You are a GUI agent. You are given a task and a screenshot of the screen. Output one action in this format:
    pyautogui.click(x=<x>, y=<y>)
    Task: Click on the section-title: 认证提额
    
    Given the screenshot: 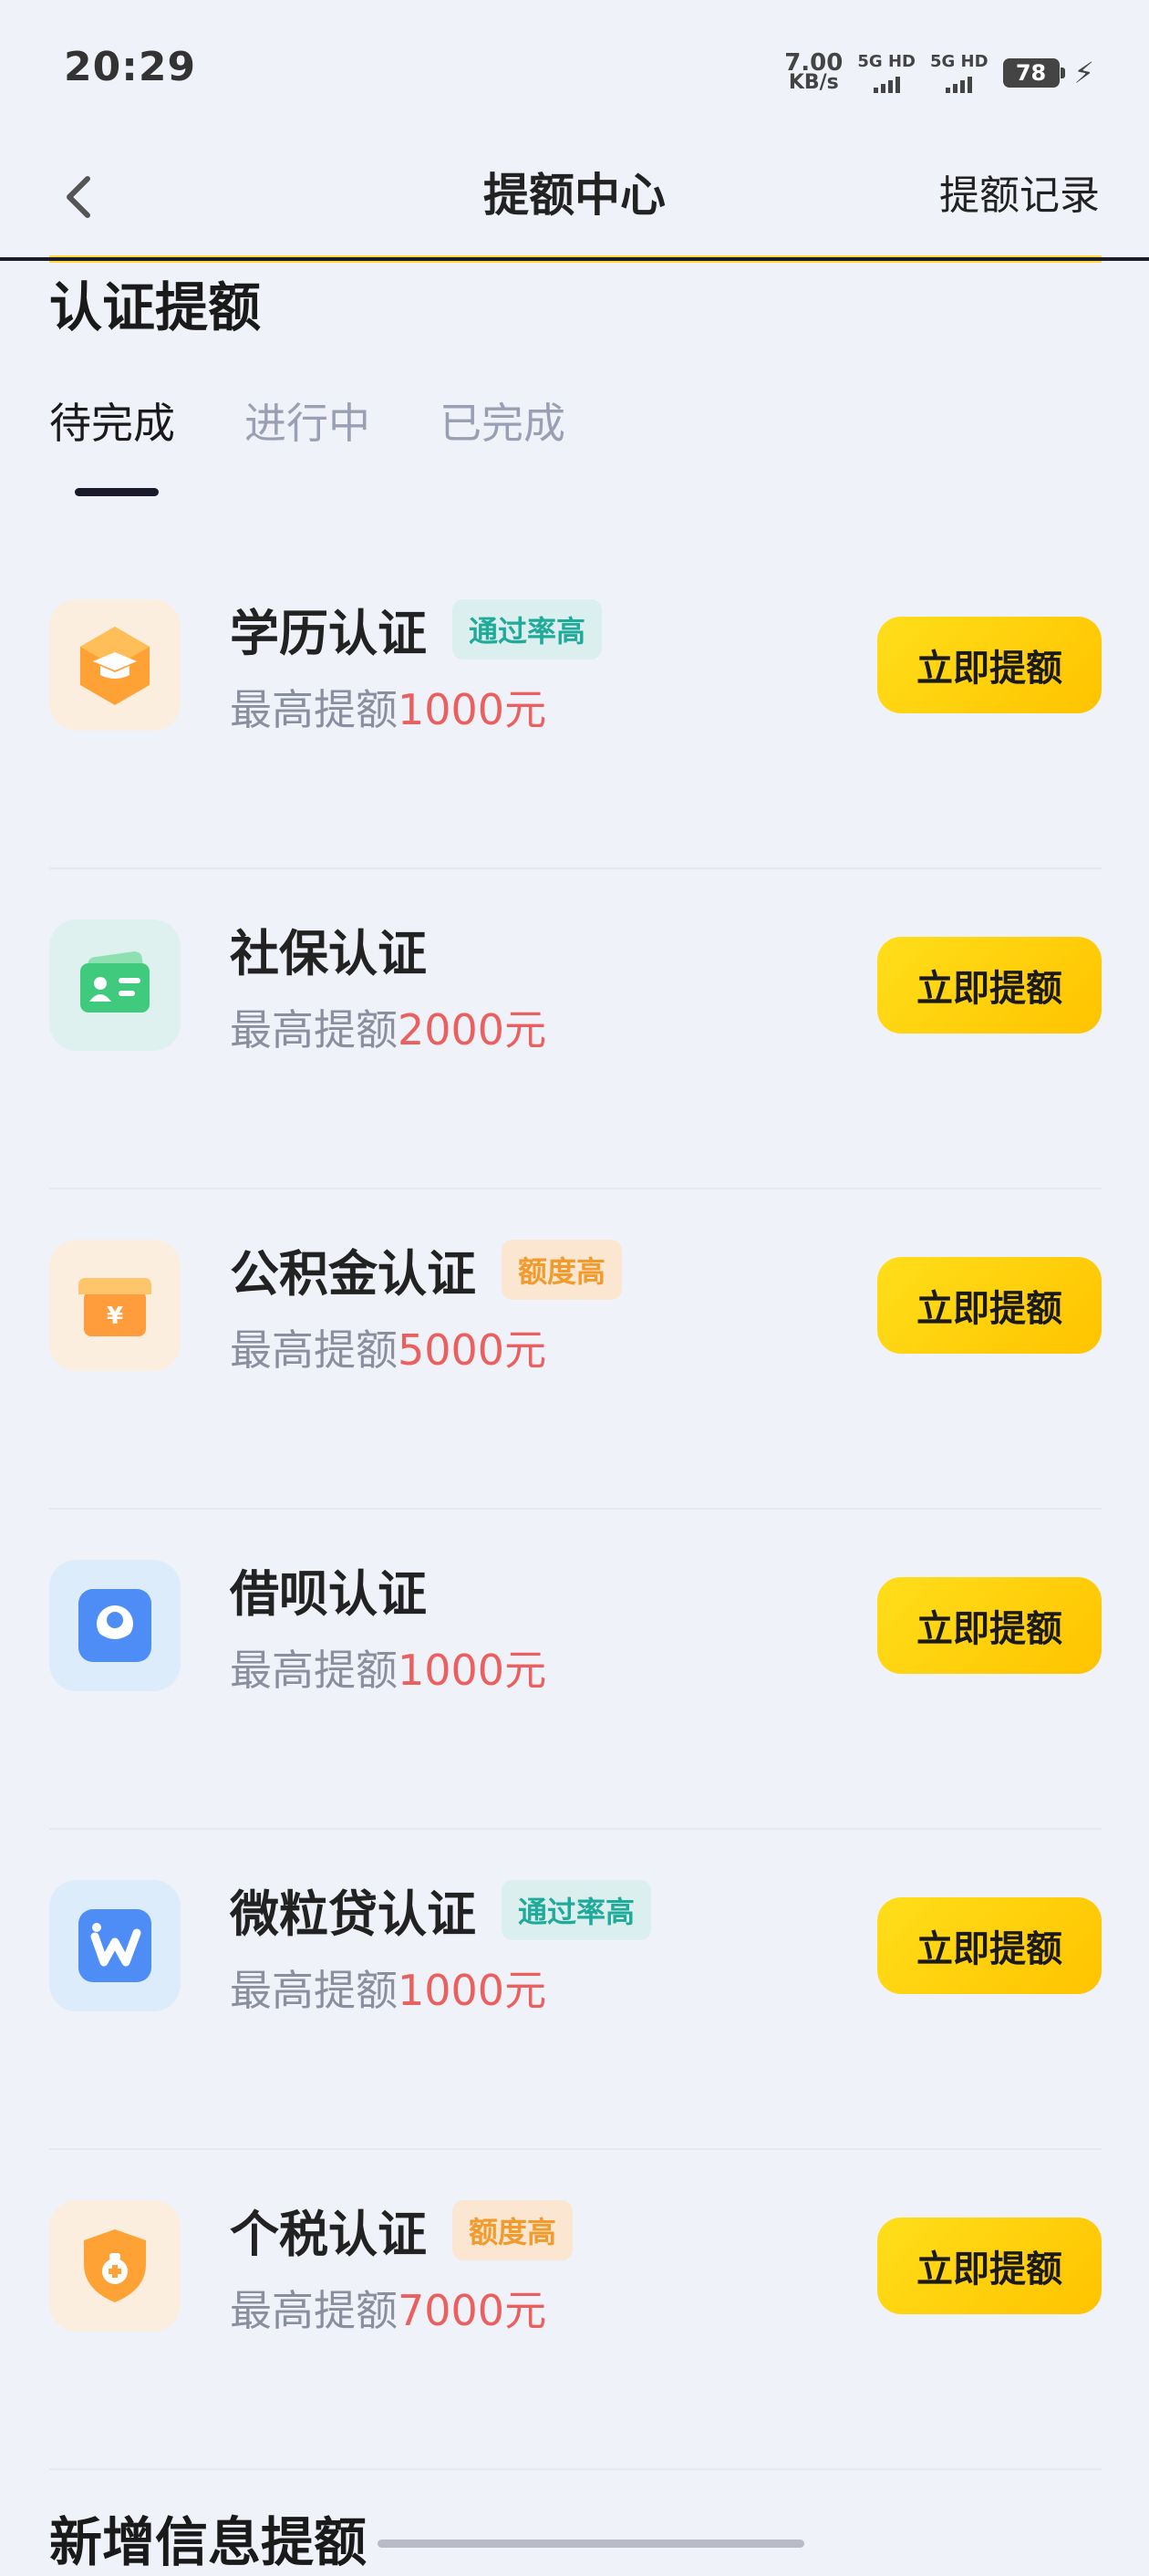 What is the action you would take?
    pyautogui.click(x=155, y=307)
    